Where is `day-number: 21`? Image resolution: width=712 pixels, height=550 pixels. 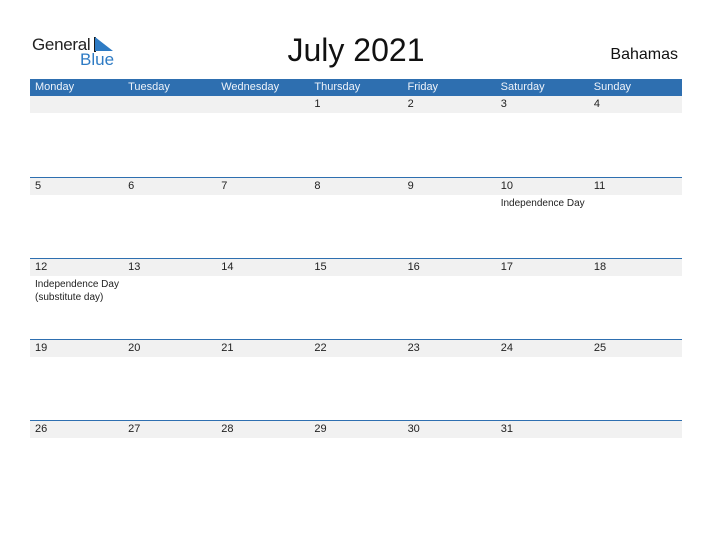
day-number: 21 is located at coordinates (227, 348).